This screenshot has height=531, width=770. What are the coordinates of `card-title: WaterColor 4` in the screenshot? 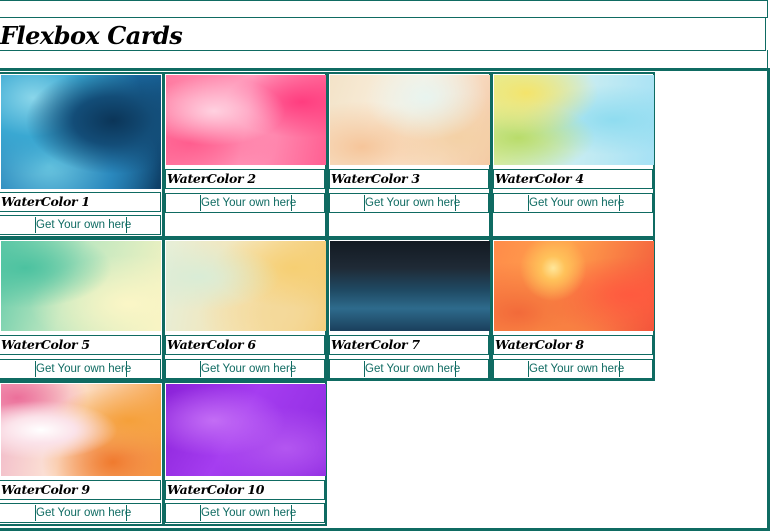 It's located at (539, 178).